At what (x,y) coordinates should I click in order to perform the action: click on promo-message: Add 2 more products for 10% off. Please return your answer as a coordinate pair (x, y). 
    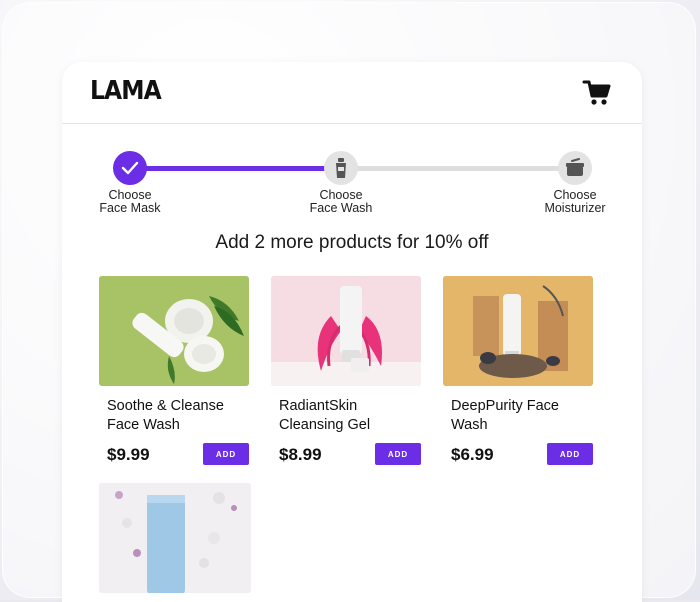
    Looking at the image, I should click on (352, 242).